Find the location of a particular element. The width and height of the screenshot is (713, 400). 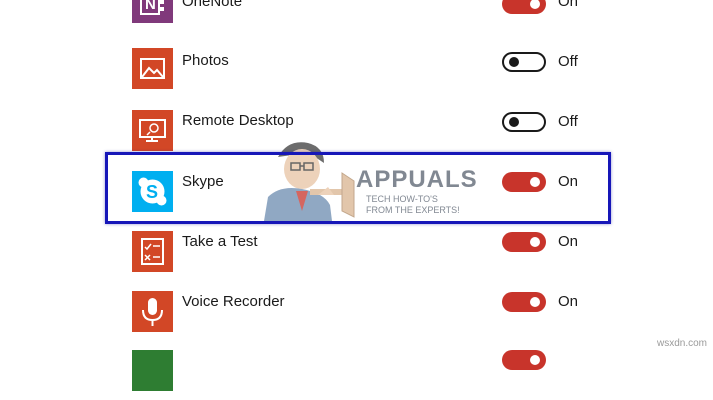

app-name: Skype is located at coordinates (203, 181).